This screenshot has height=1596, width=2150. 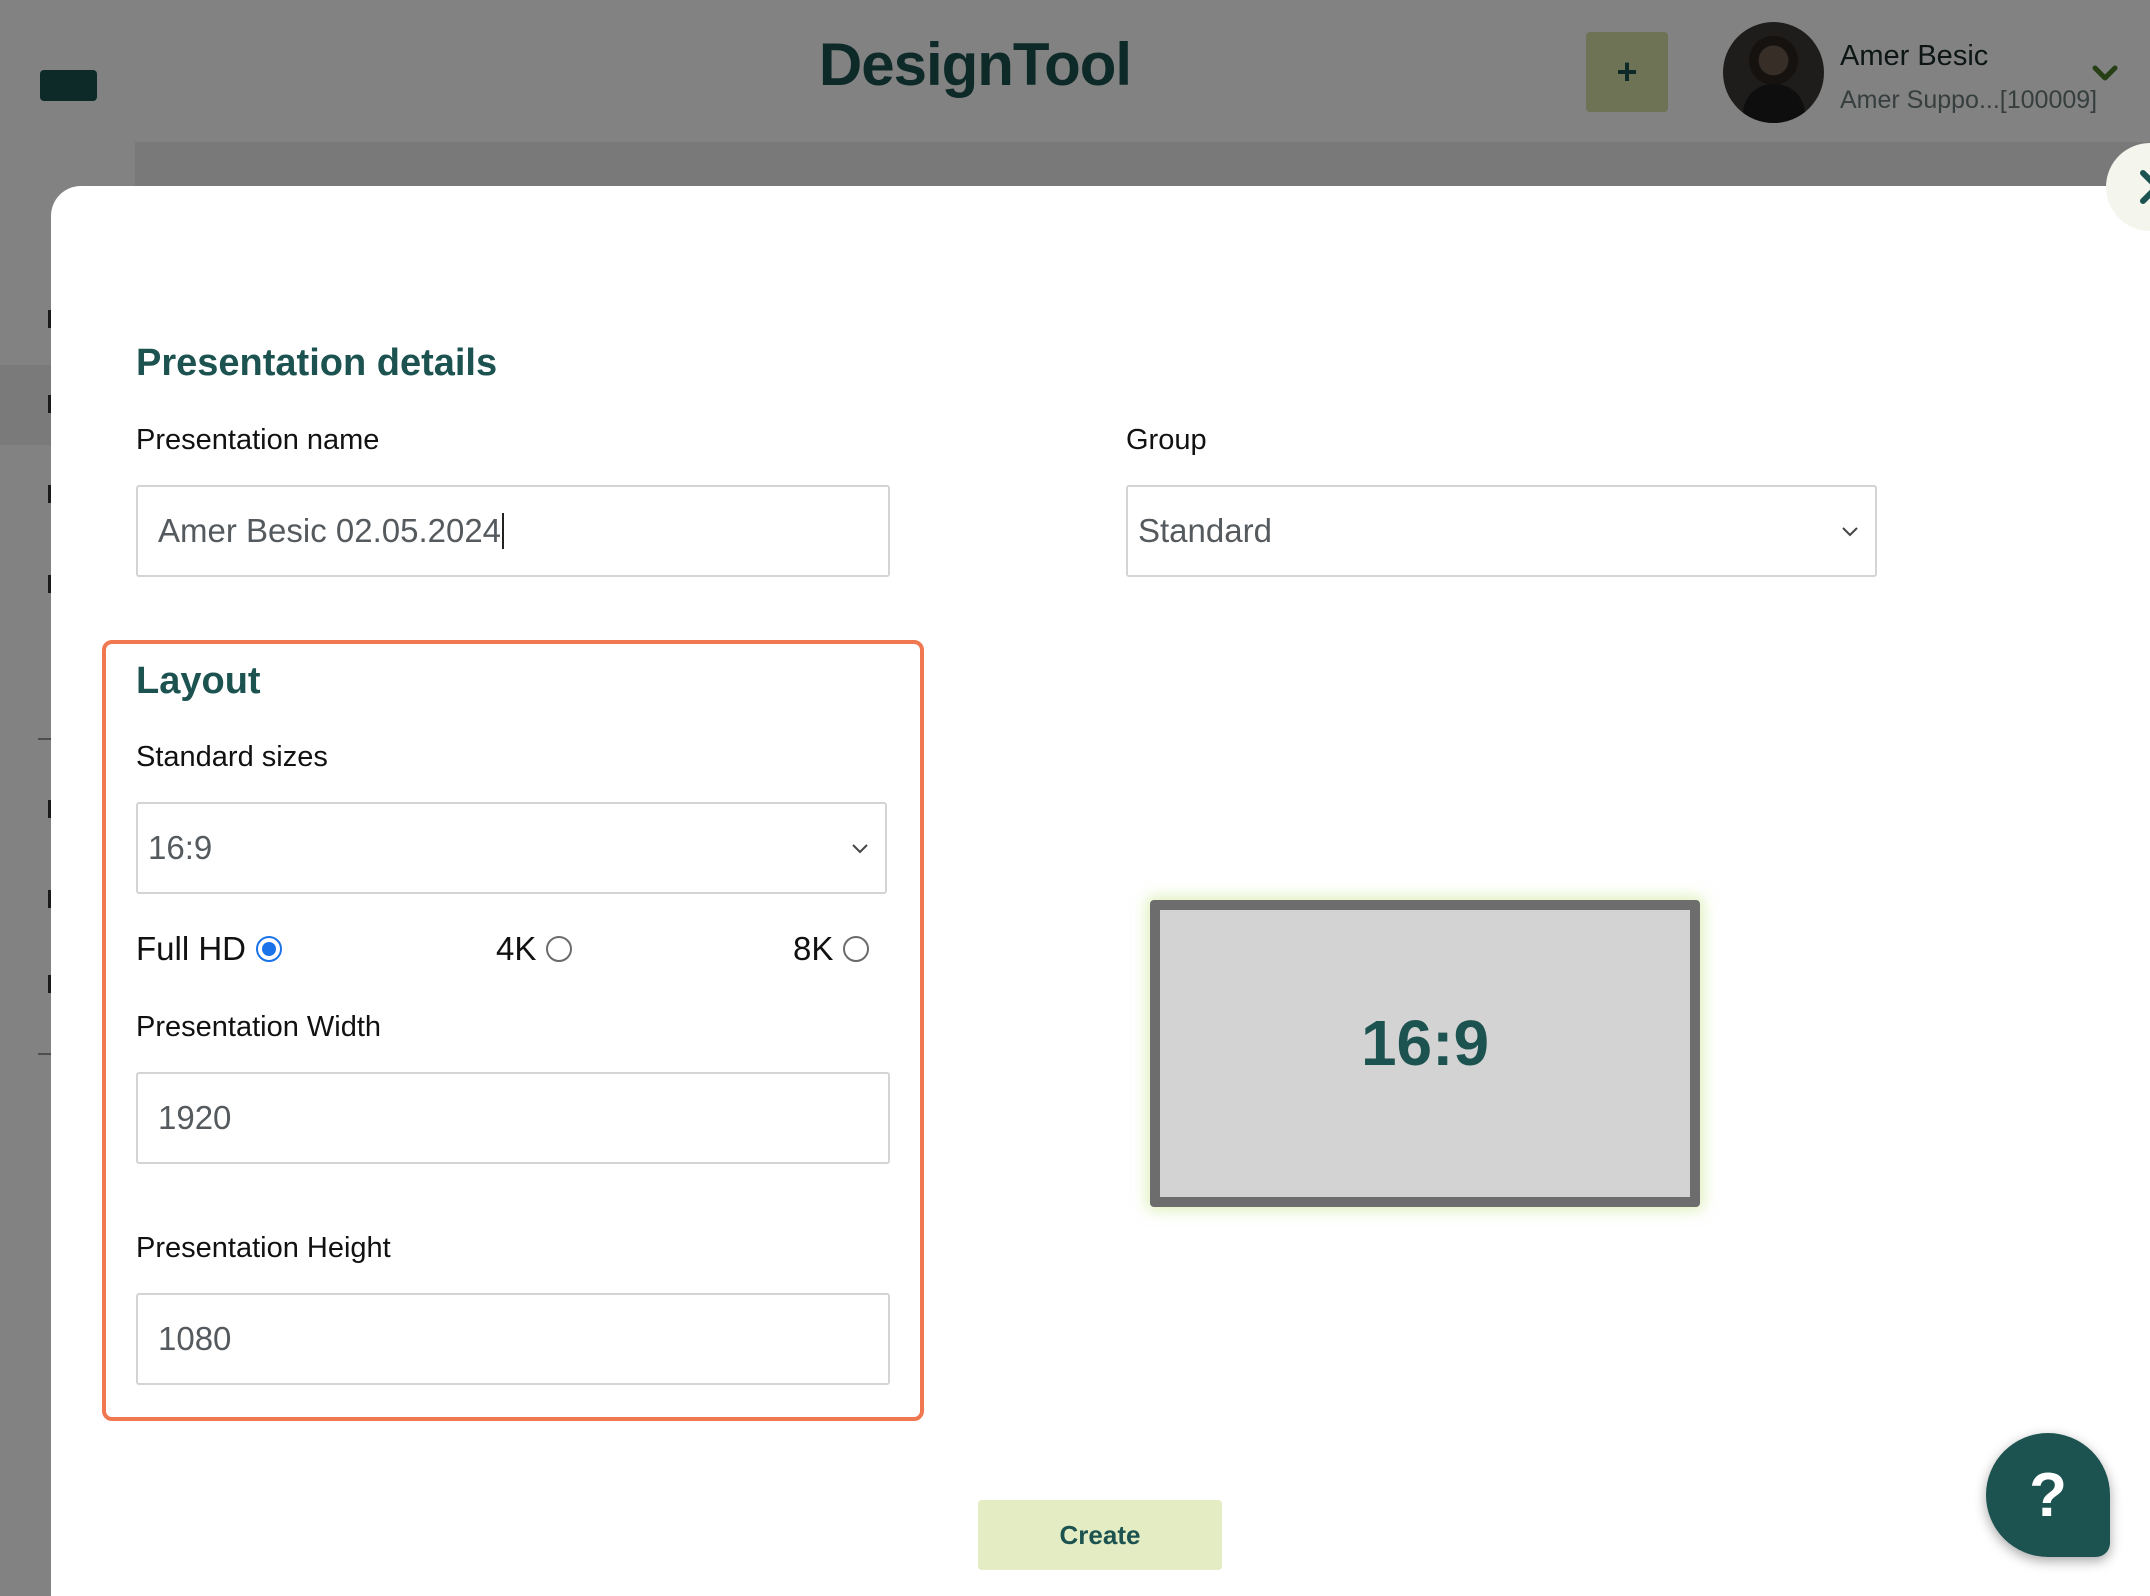 I want to click on layout-preview: 16:9, so click(x=1425, y=1053).